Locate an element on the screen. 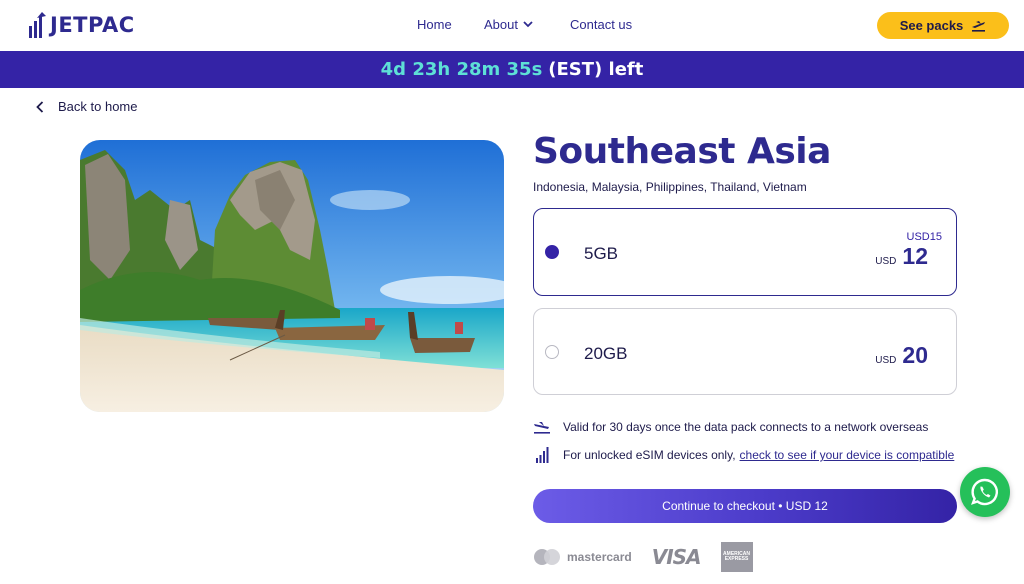  nav-about: About is located at coordinates (508, 24).